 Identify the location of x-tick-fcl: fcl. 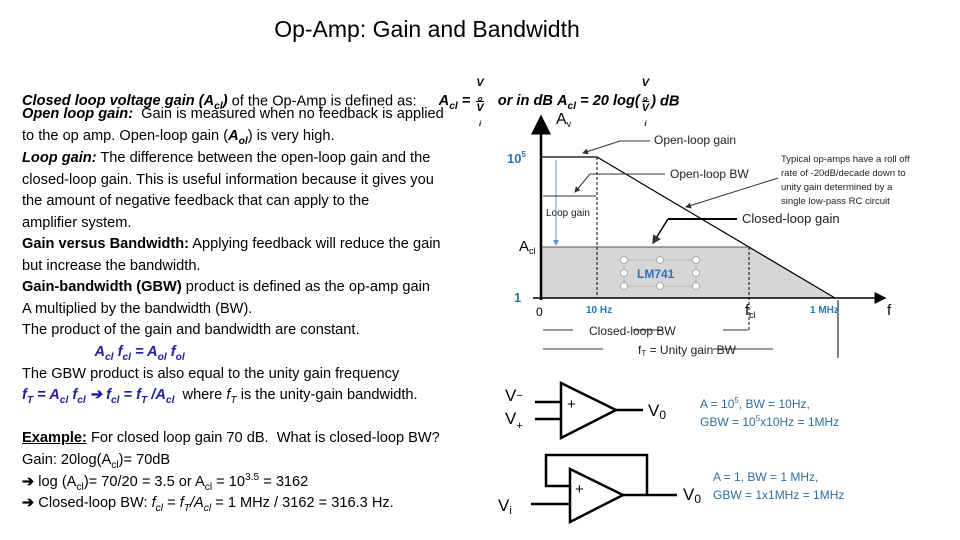
(750, 311).